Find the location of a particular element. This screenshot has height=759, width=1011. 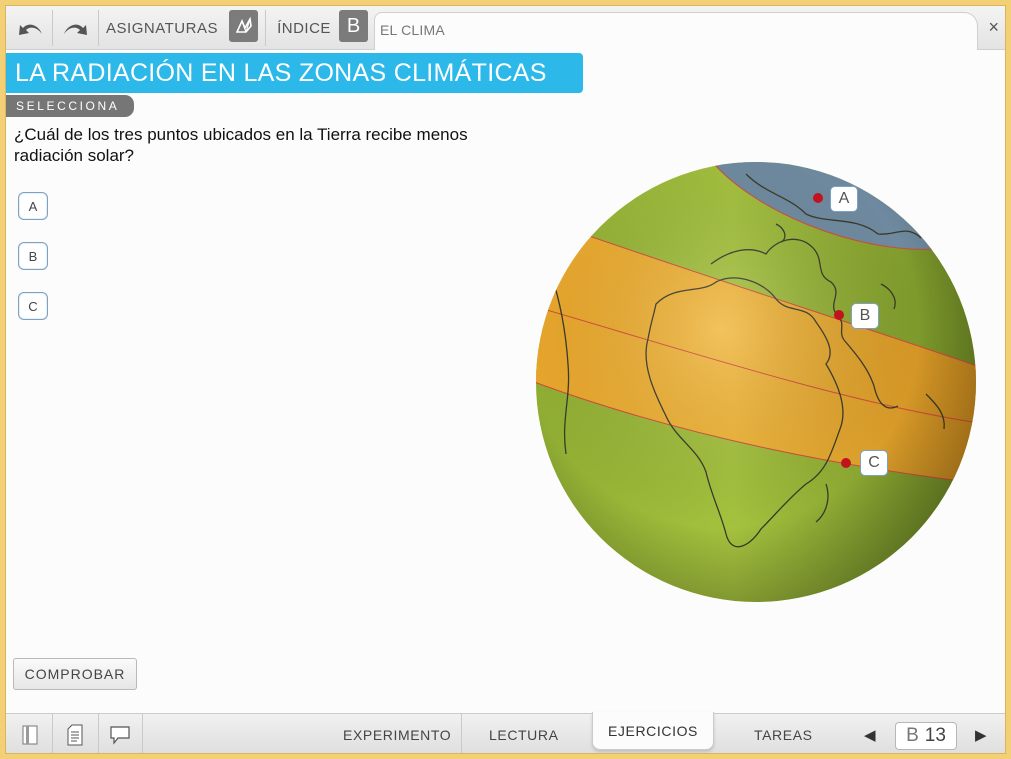

redo-icon is located at coordinates (75, 29).